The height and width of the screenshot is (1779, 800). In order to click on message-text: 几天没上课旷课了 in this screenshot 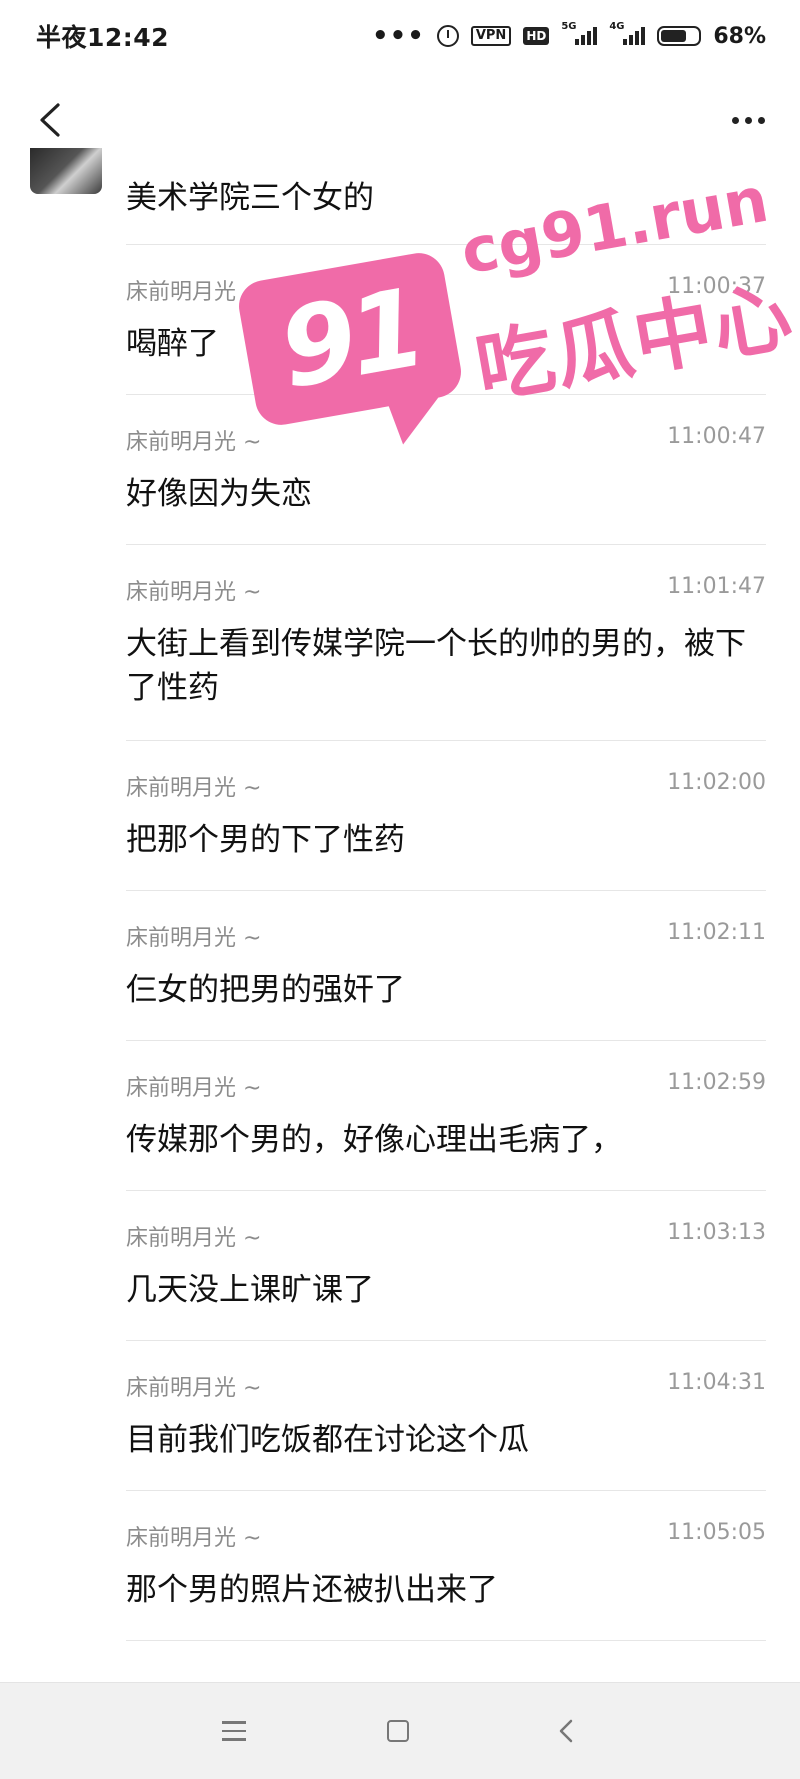, I will do `click(250, 1290)`.